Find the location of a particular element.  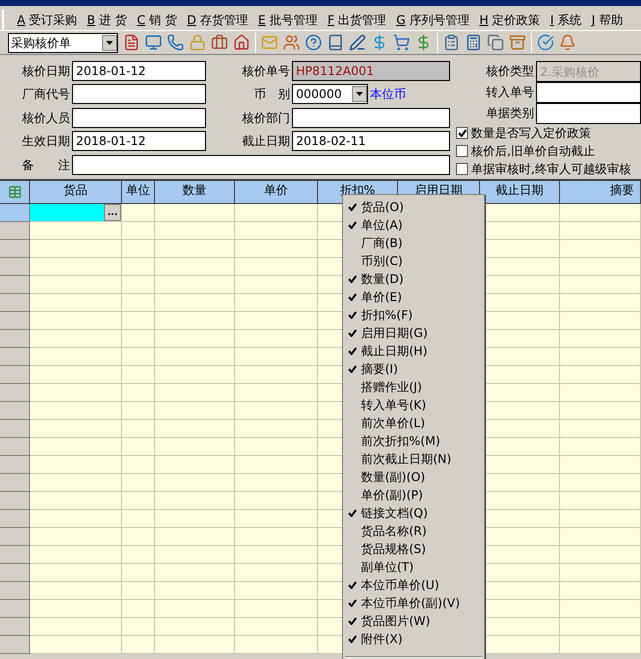

menu-item: 转入单号(K) is located at coordinates (413, 405).